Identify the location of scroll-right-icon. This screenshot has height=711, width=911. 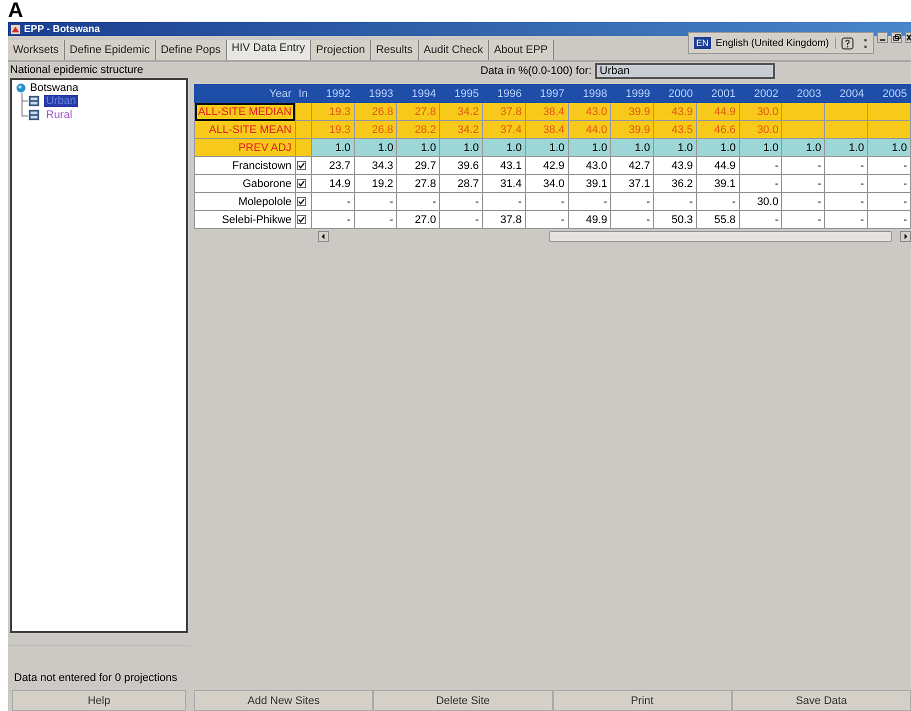
(905, 236).